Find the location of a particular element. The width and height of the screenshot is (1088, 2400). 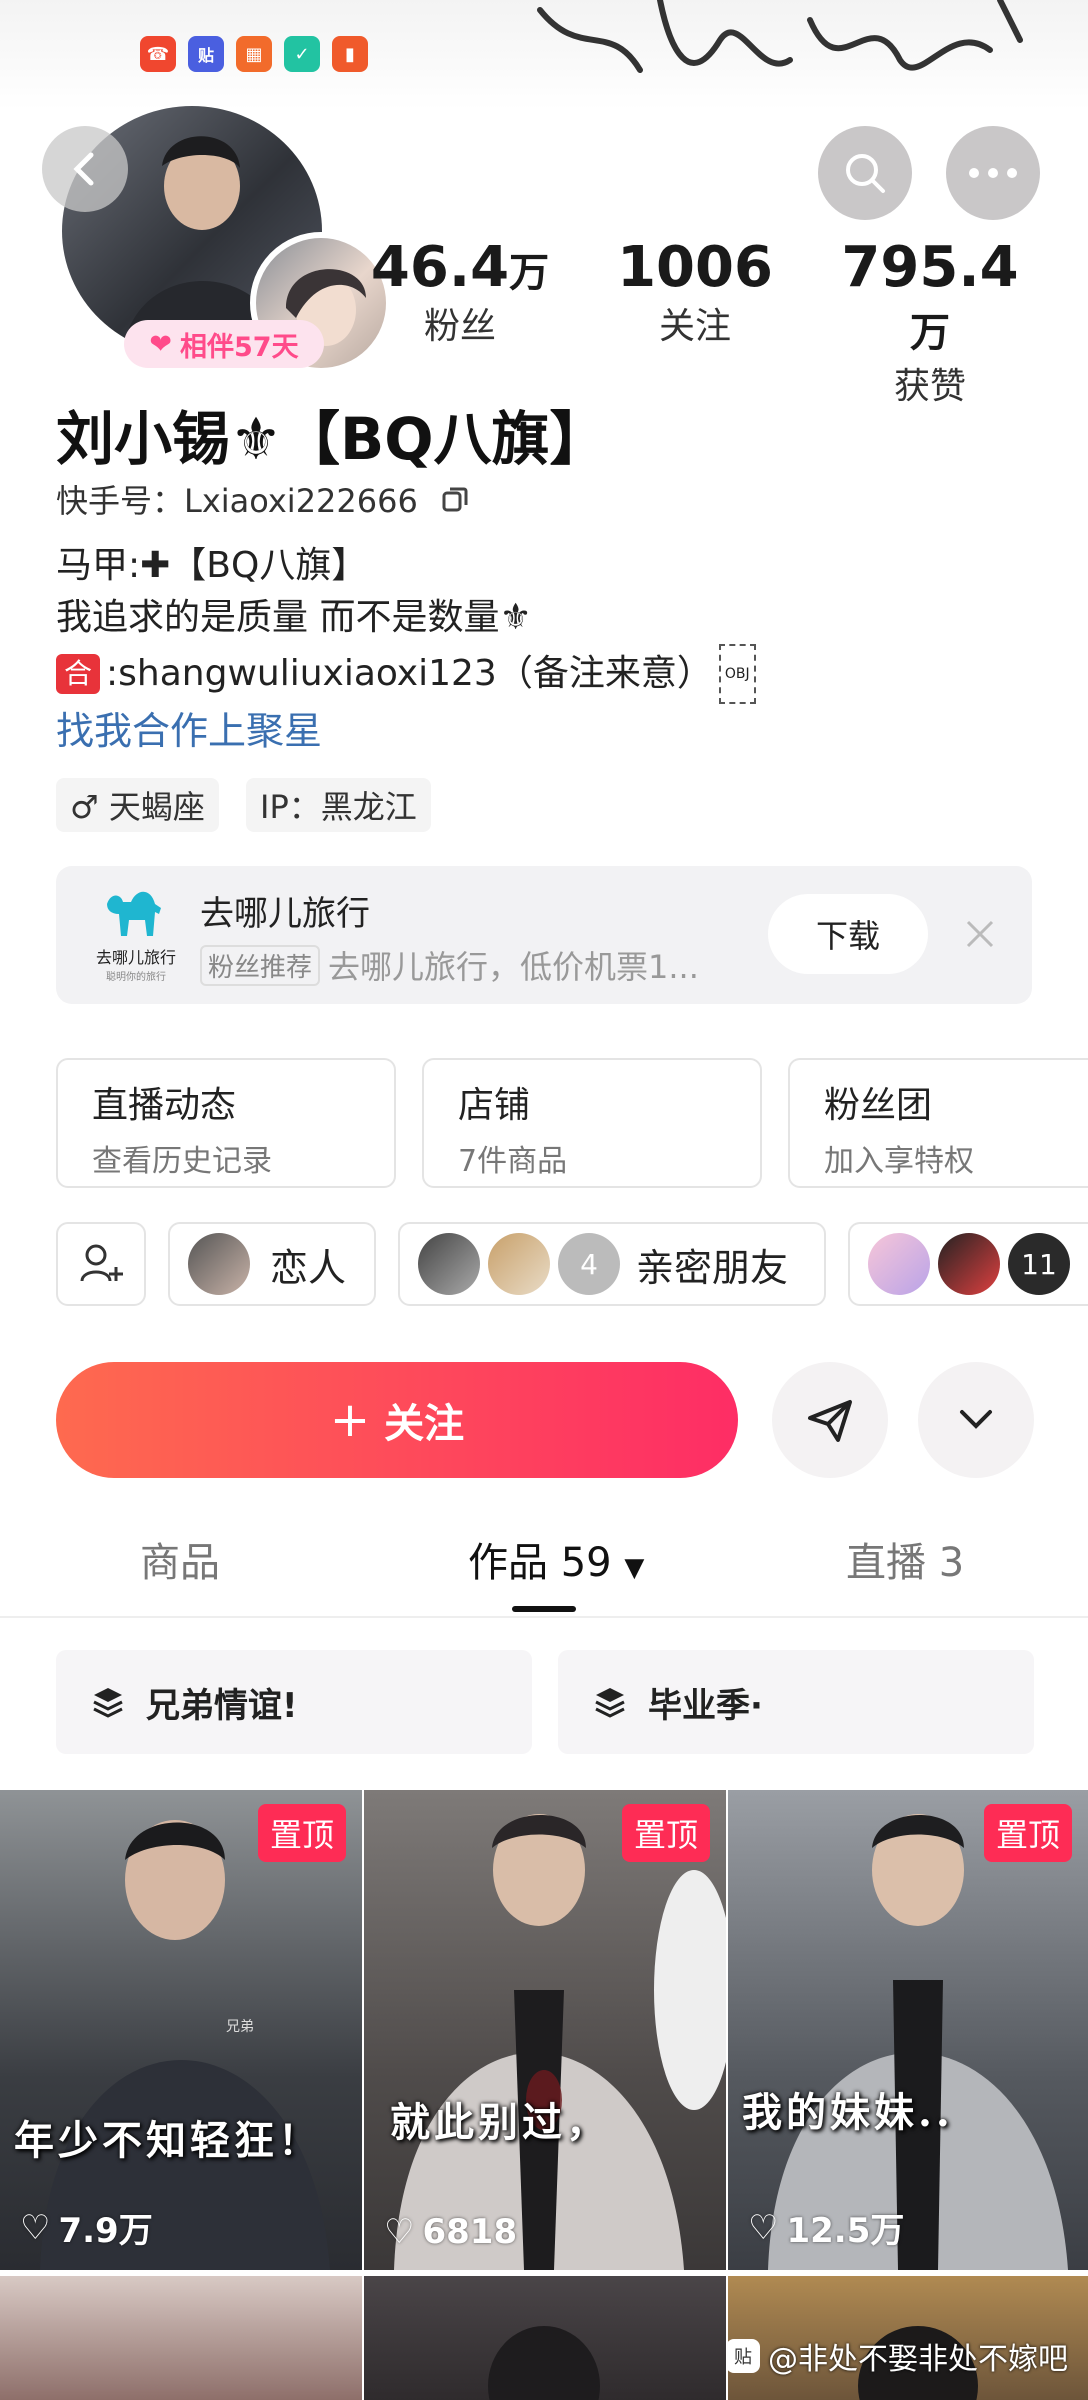

likes-count: 795.4 is located at coordinates (930, 267).